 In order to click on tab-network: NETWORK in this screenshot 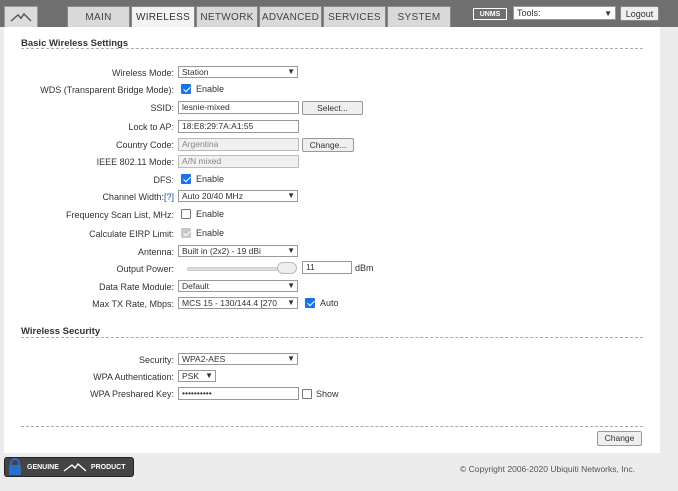, I will do `click(227, 16)`.